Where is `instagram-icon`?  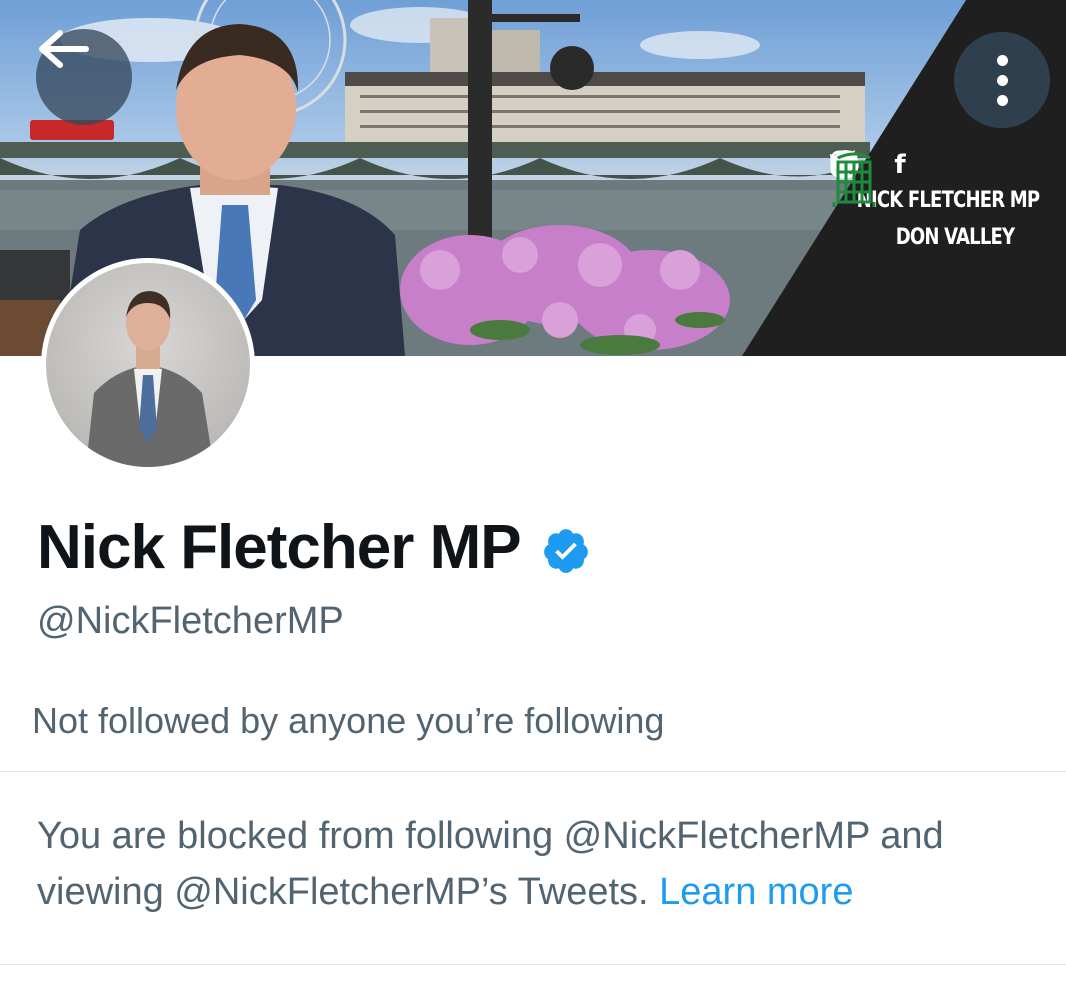
instagram-icon is located at coordinates (893, 165).